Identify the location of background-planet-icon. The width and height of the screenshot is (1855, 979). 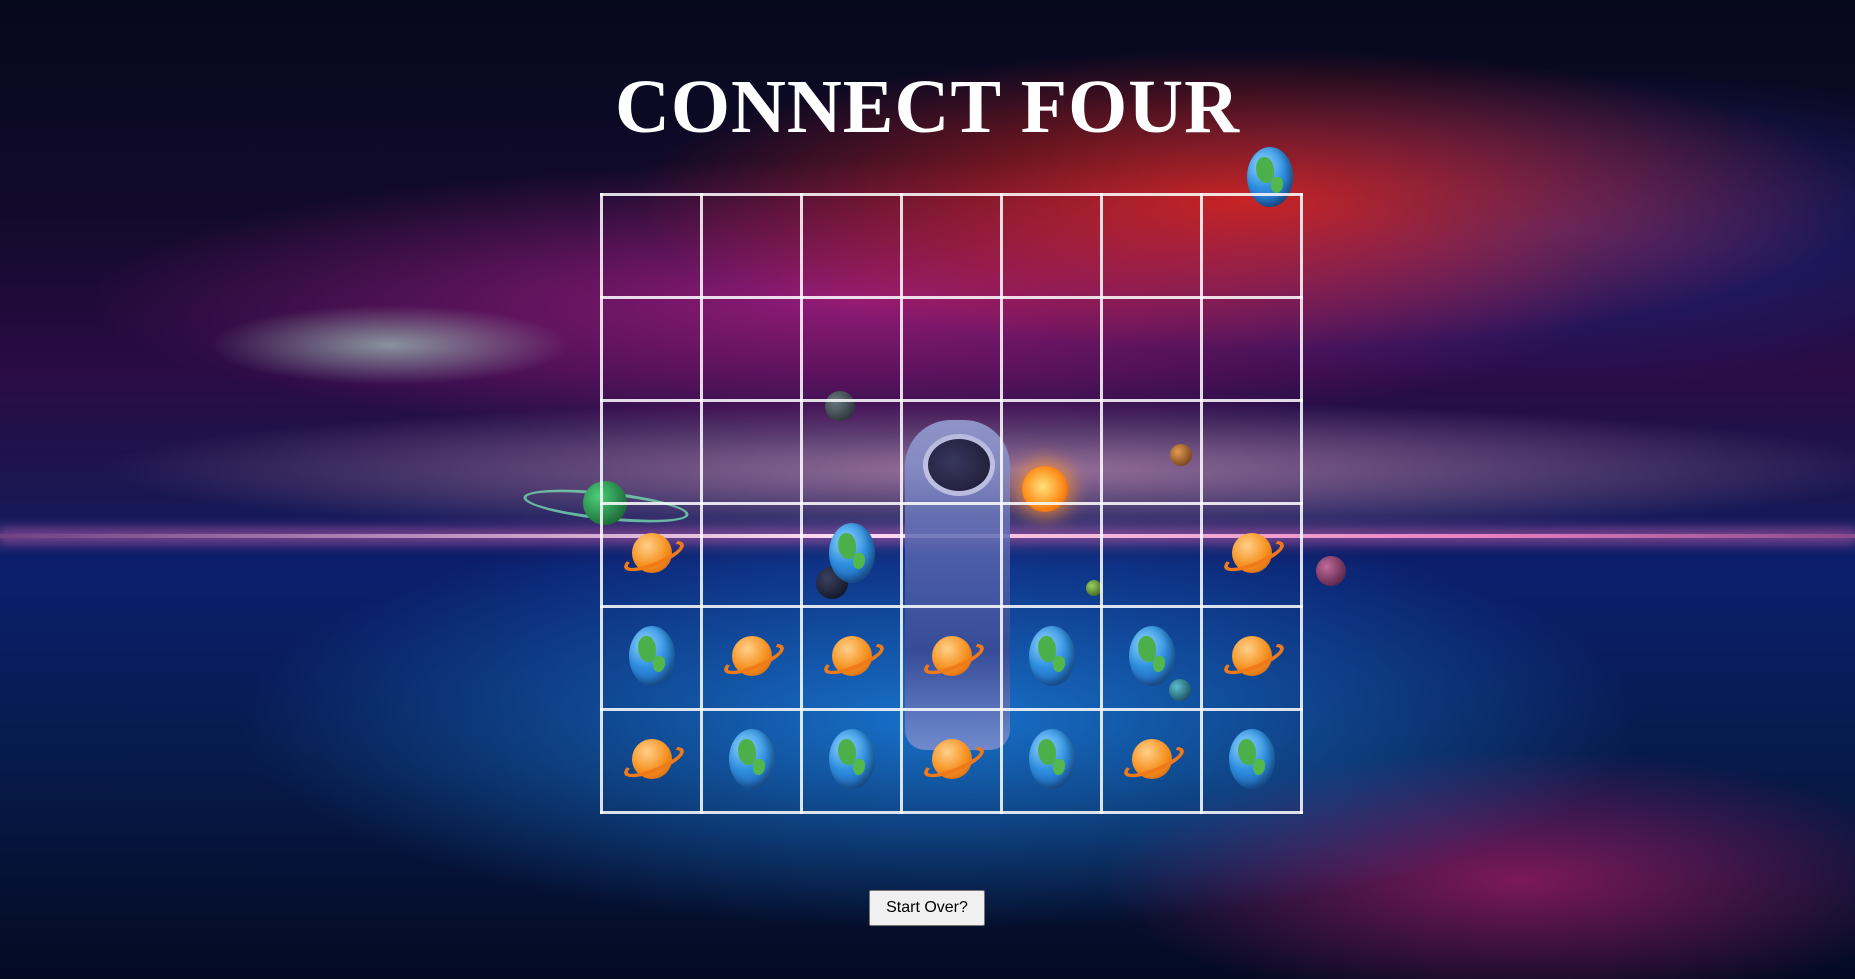
(1331, 571).